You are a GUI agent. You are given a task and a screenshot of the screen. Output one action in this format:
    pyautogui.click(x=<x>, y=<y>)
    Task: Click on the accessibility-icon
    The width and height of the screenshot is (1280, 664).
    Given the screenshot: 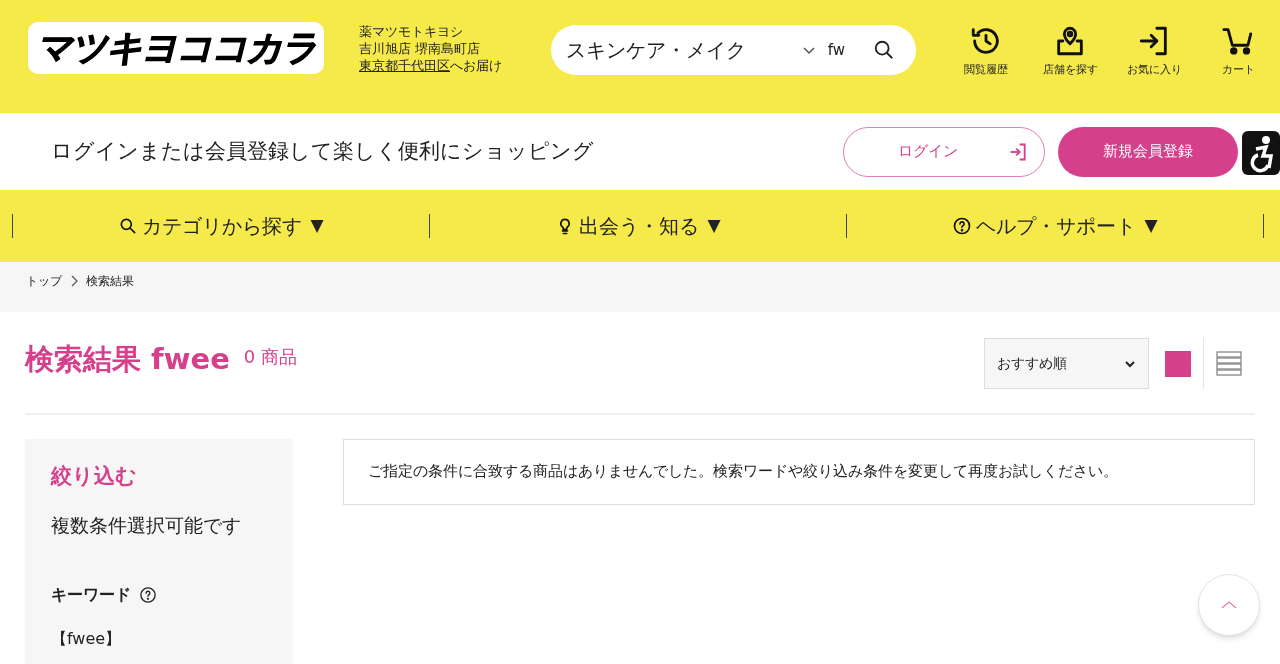 What is the action you would take?
    pyautogui.click(x=1261, y=153)
    